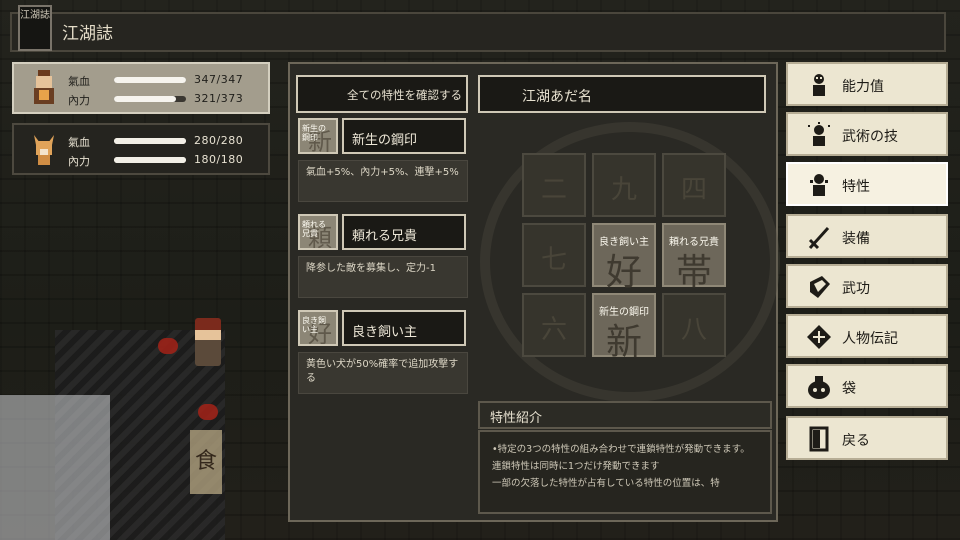  I want to click on trait-name: 良き飼い主, so click(385, 332).